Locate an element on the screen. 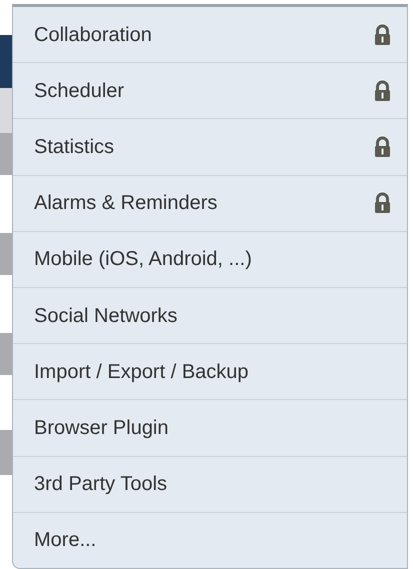  menu-item-label: Statistics is located at coordinates (74, 147).